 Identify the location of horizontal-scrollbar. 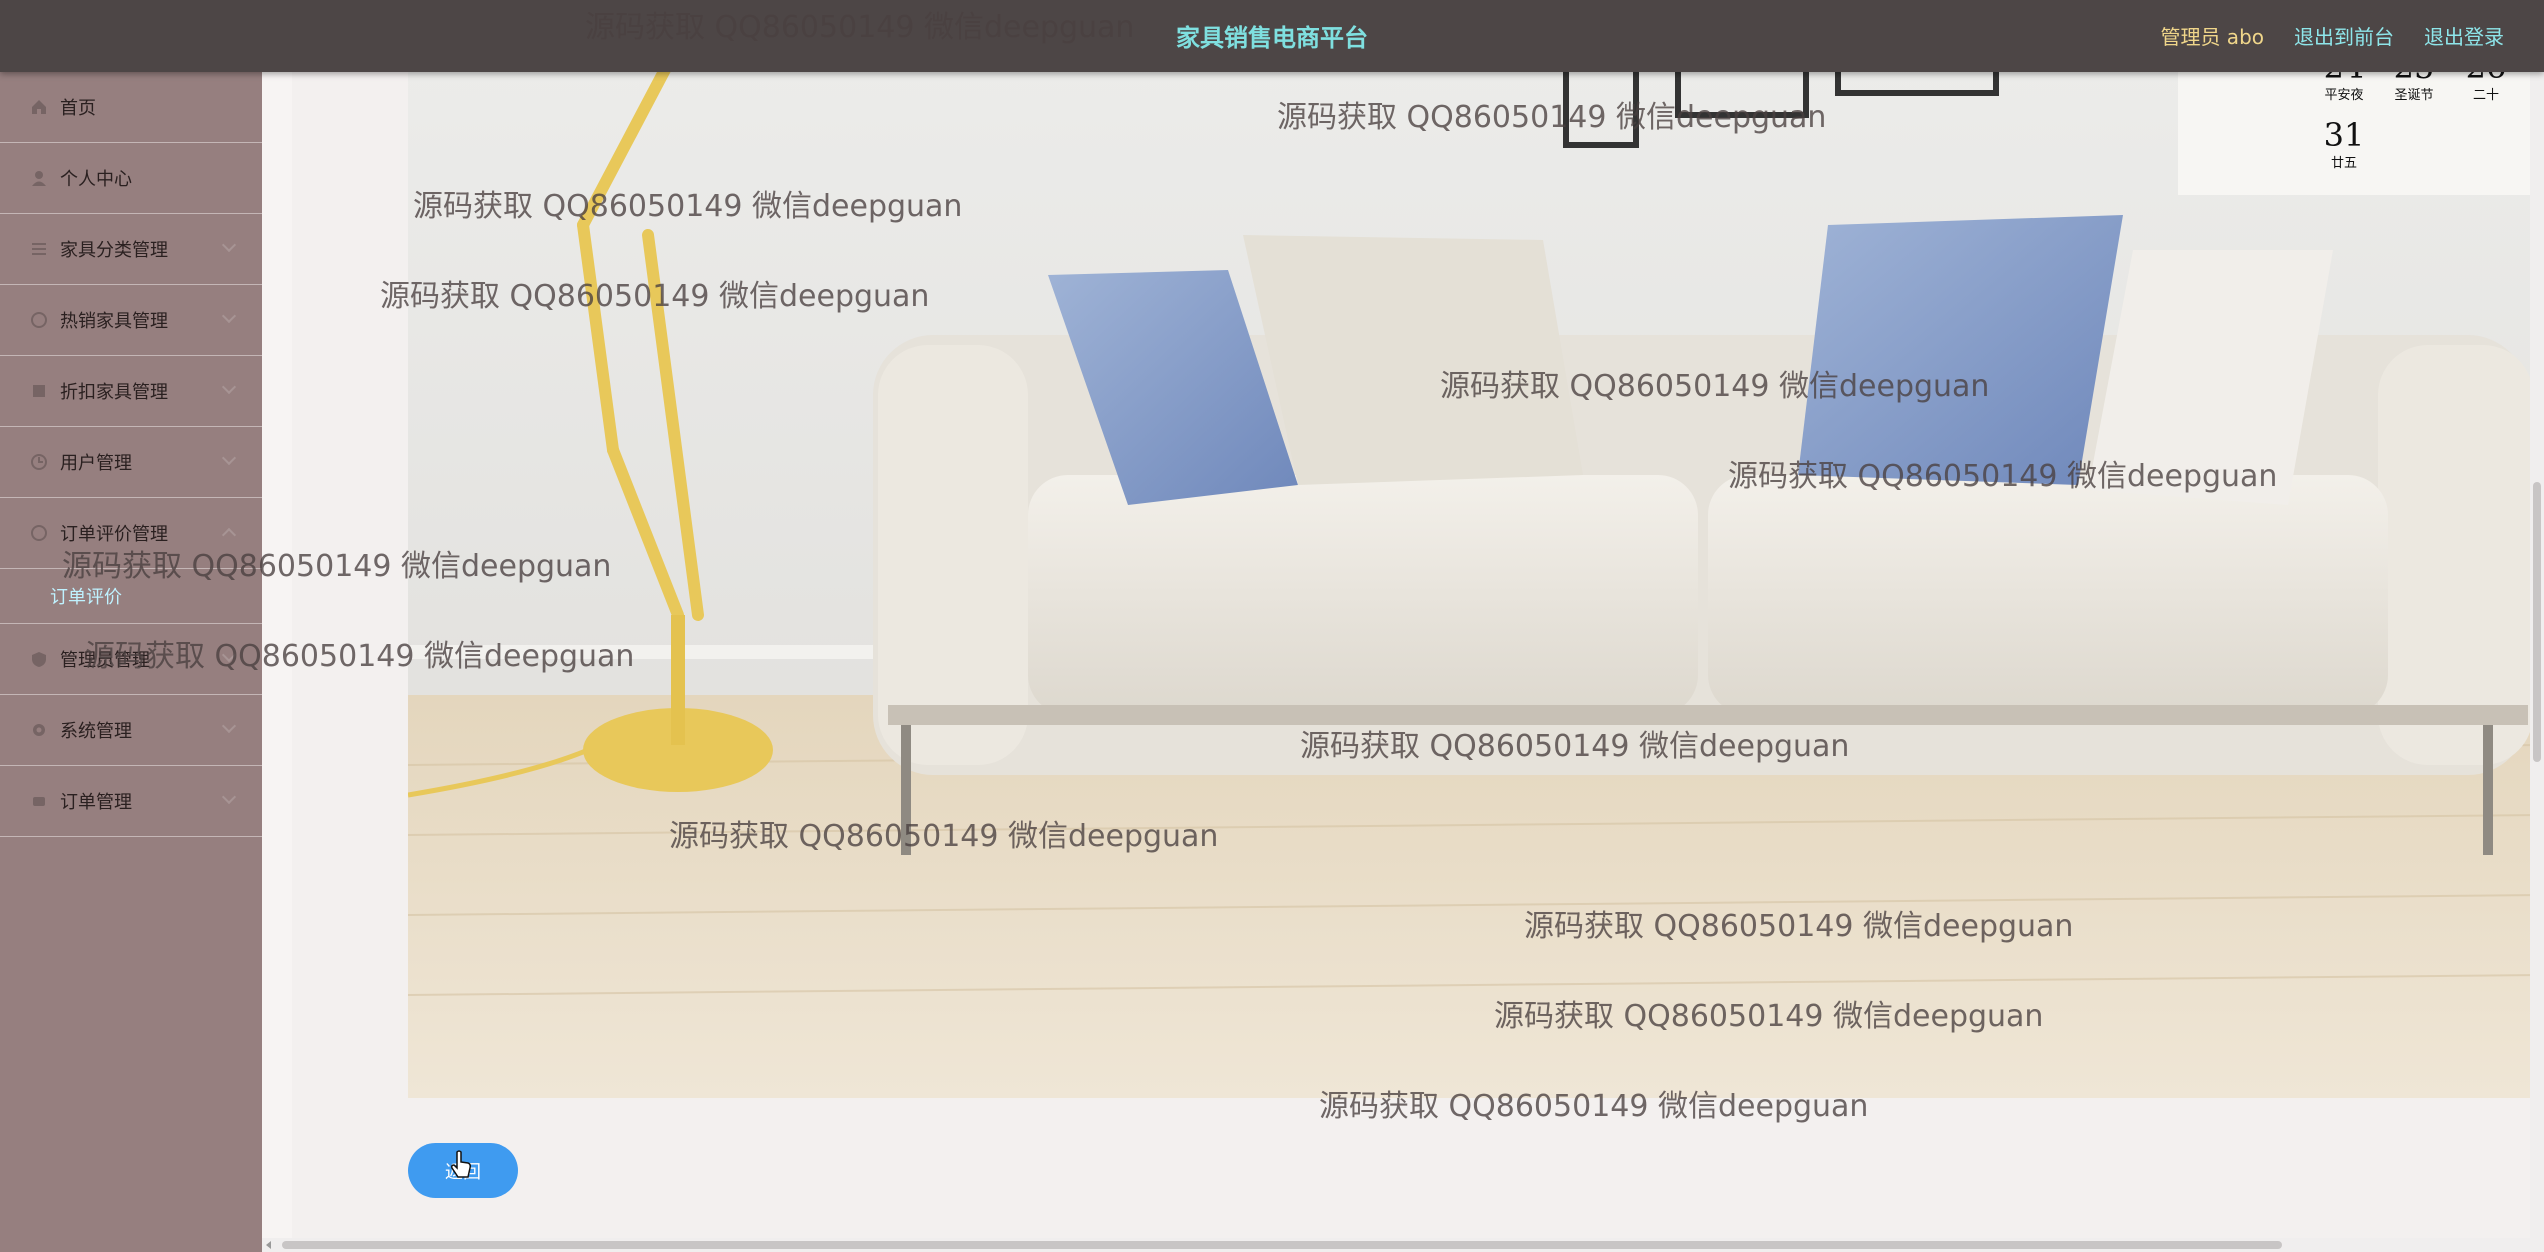
(1403, 1245).